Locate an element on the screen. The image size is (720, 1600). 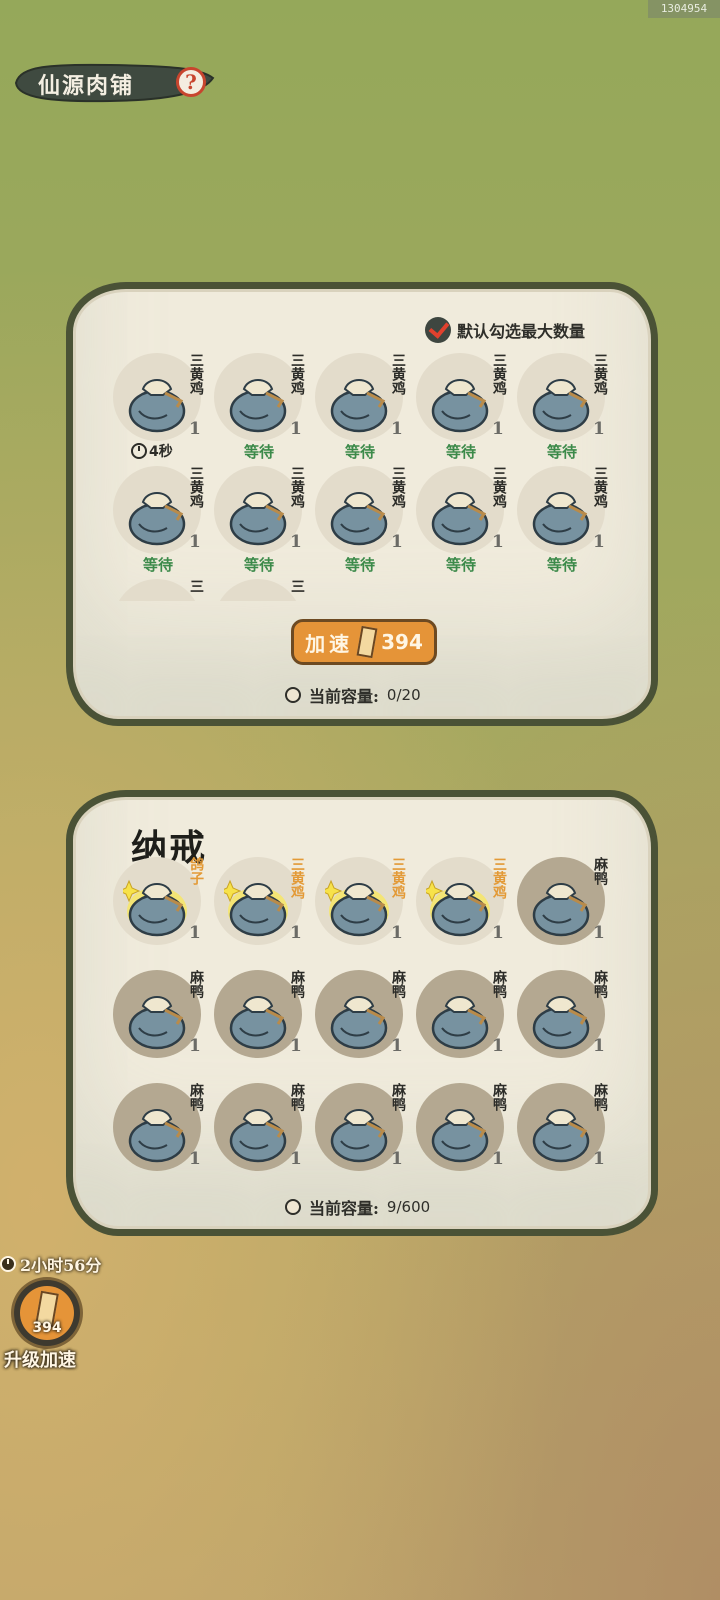
shop-capacity: 当前容量: 0/20 is located at coordinates (353, 695).